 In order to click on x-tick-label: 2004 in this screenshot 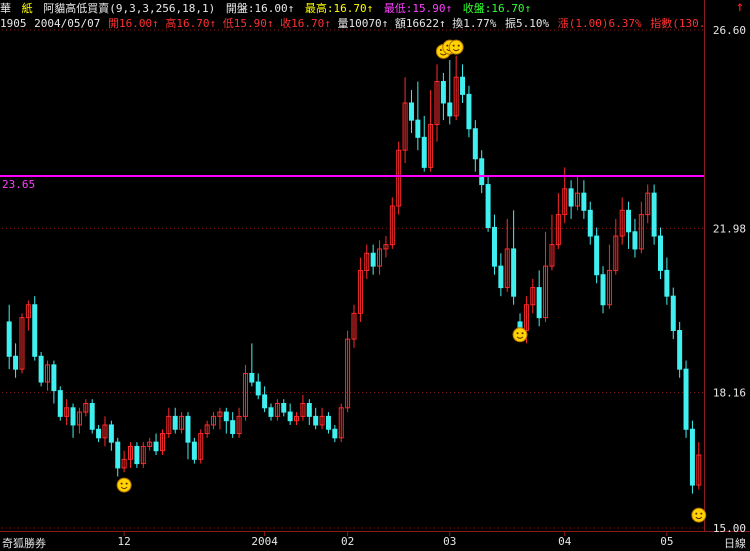, I will do `click(264, 541)`.